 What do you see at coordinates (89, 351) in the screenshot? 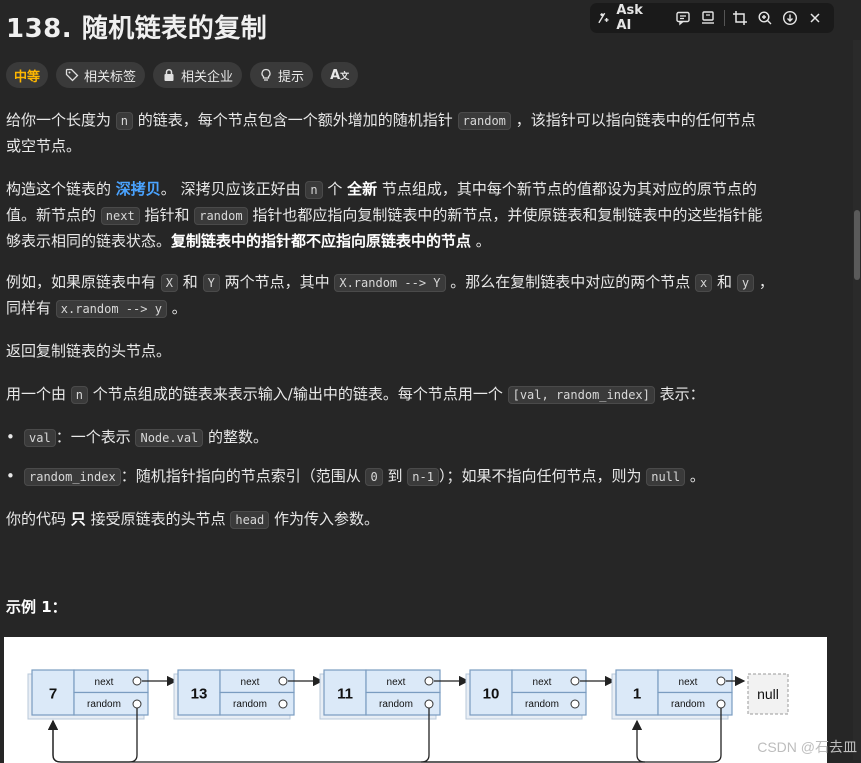
I see `description-paragraph-4: 返回复制链表的头节点。` at bounding box center [89, 351].